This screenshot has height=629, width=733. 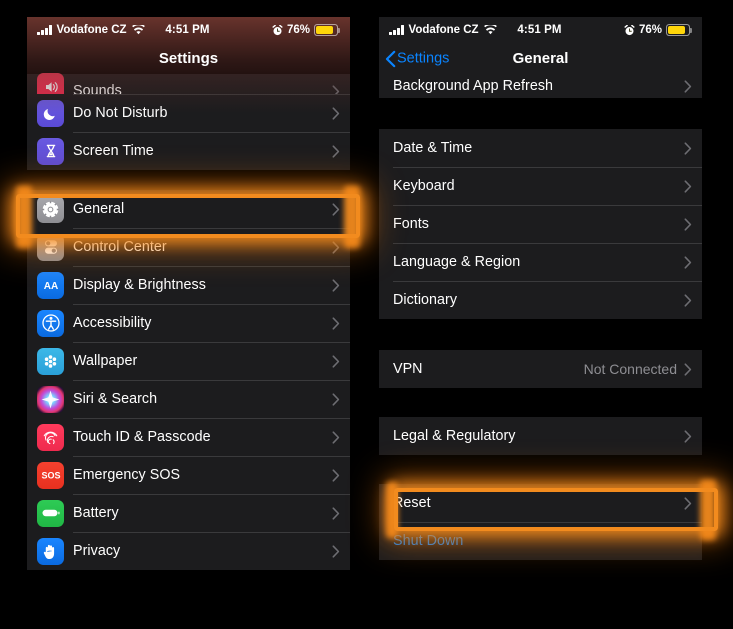 I want to click on settings-row-general: General, so click(x=188, y=209).